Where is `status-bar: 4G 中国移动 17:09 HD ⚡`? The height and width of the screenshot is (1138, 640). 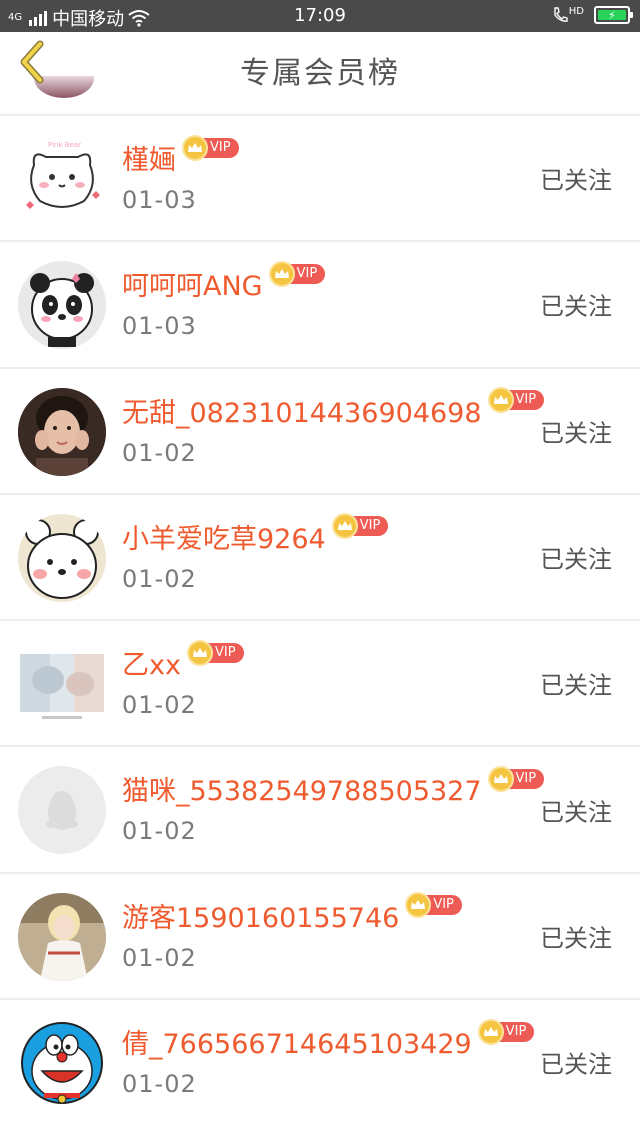
status-bar: 4G 中国移动 17:09 HD ⚡ is located at coordinates (320, 16).